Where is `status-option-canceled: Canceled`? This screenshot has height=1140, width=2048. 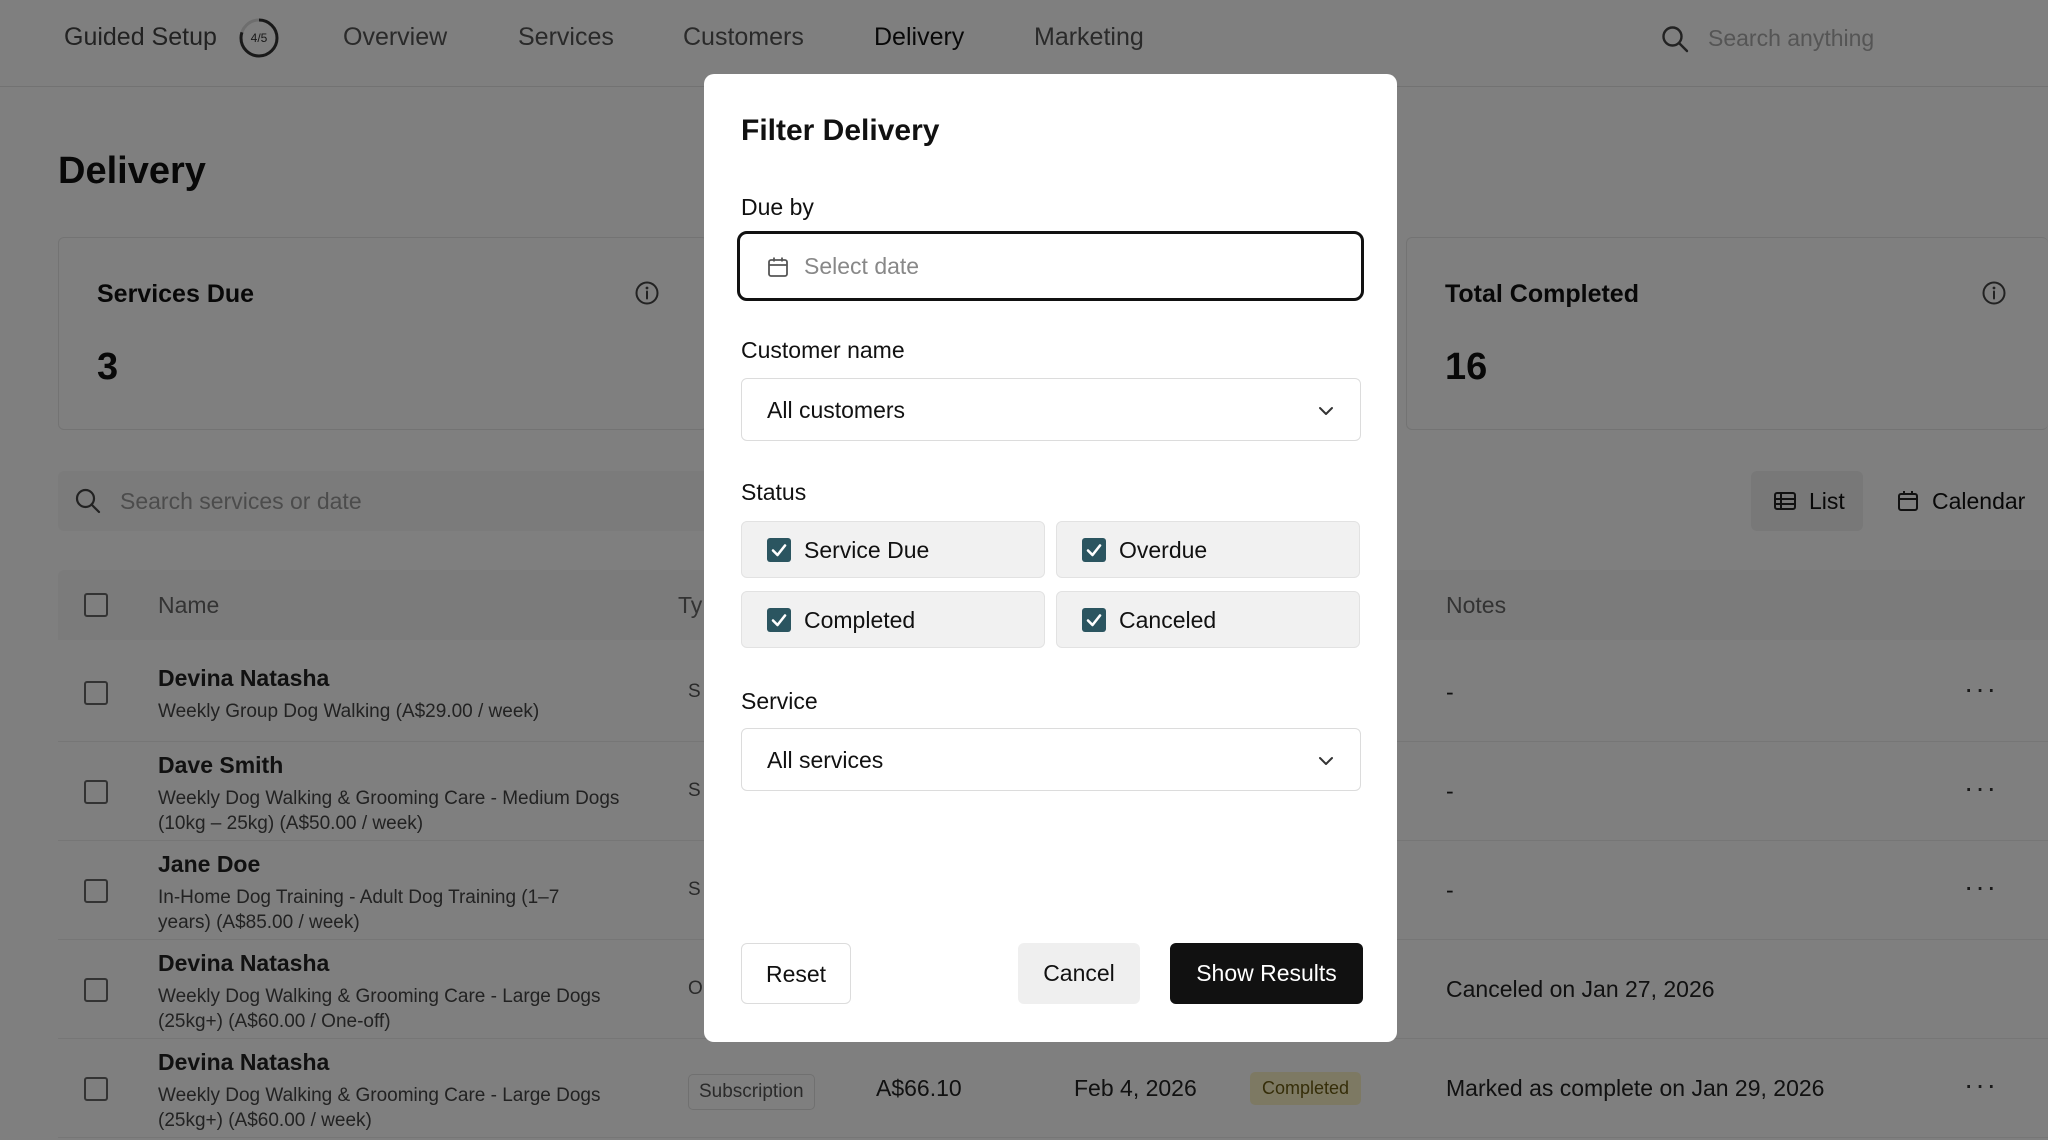 status-option-canceled: Canceled is located at coordinates (1208, 619).